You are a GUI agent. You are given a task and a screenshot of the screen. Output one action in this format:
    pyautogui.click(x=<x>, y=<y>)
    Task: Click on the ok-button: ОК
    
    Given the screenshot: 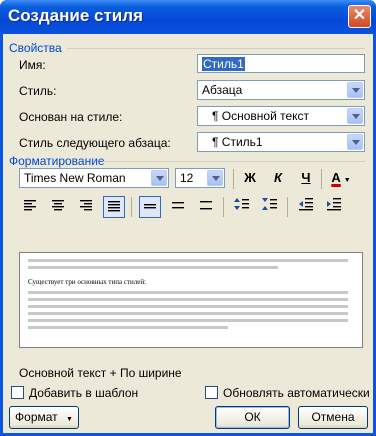 What is the action you would take?
    pyautogui.click(x=252, y=417)
    